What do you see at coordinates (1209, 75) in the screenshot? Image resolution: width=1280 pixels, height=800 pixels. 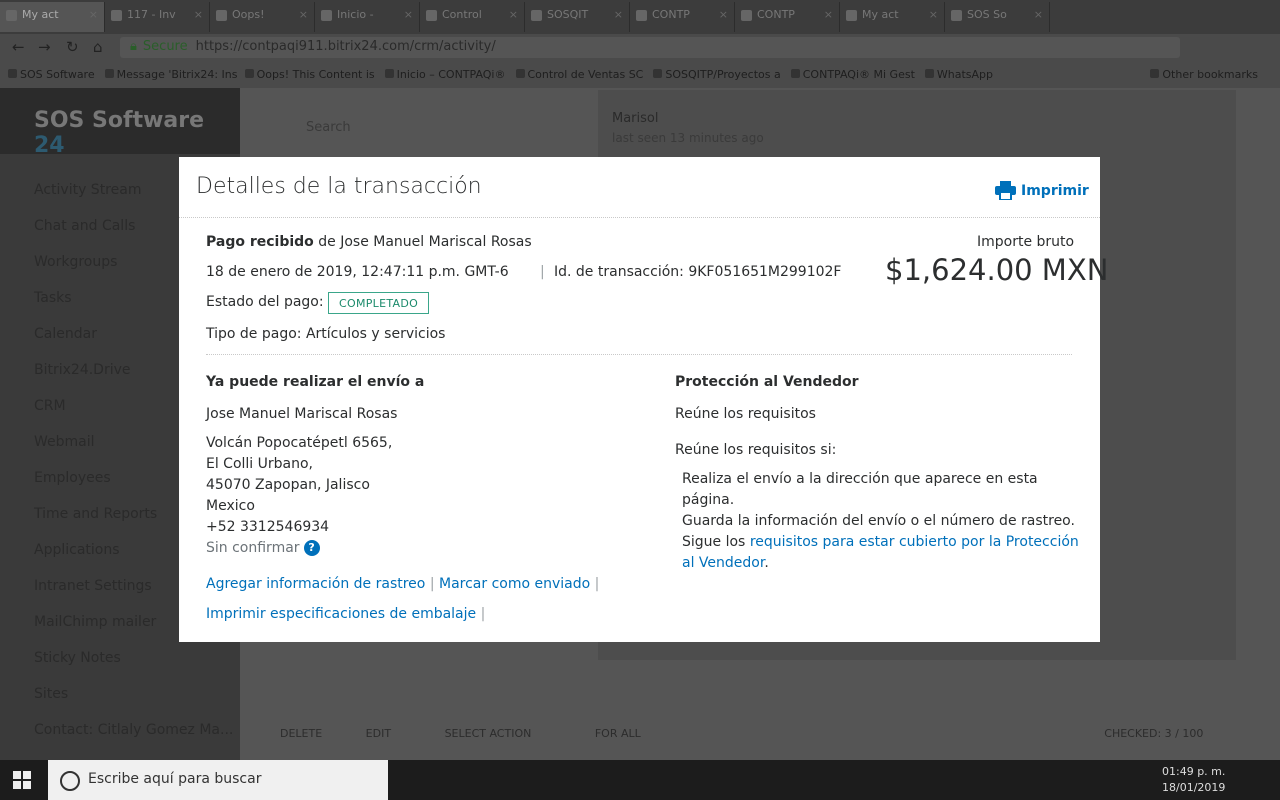 I see `bookmark-item: Other bookmarks` at bounding box center [1209, 75].